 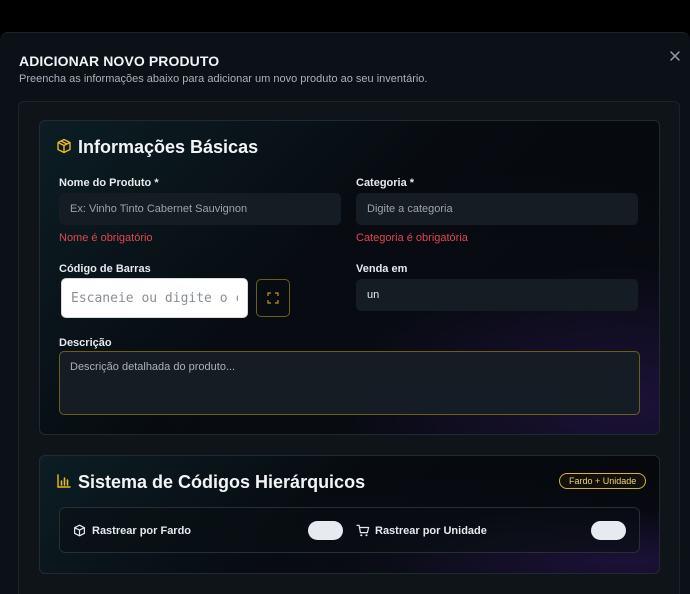 What do you see at coordinates (675, 56) in the screenshot?
I see `close-icon` at bounding box center [675, 56].